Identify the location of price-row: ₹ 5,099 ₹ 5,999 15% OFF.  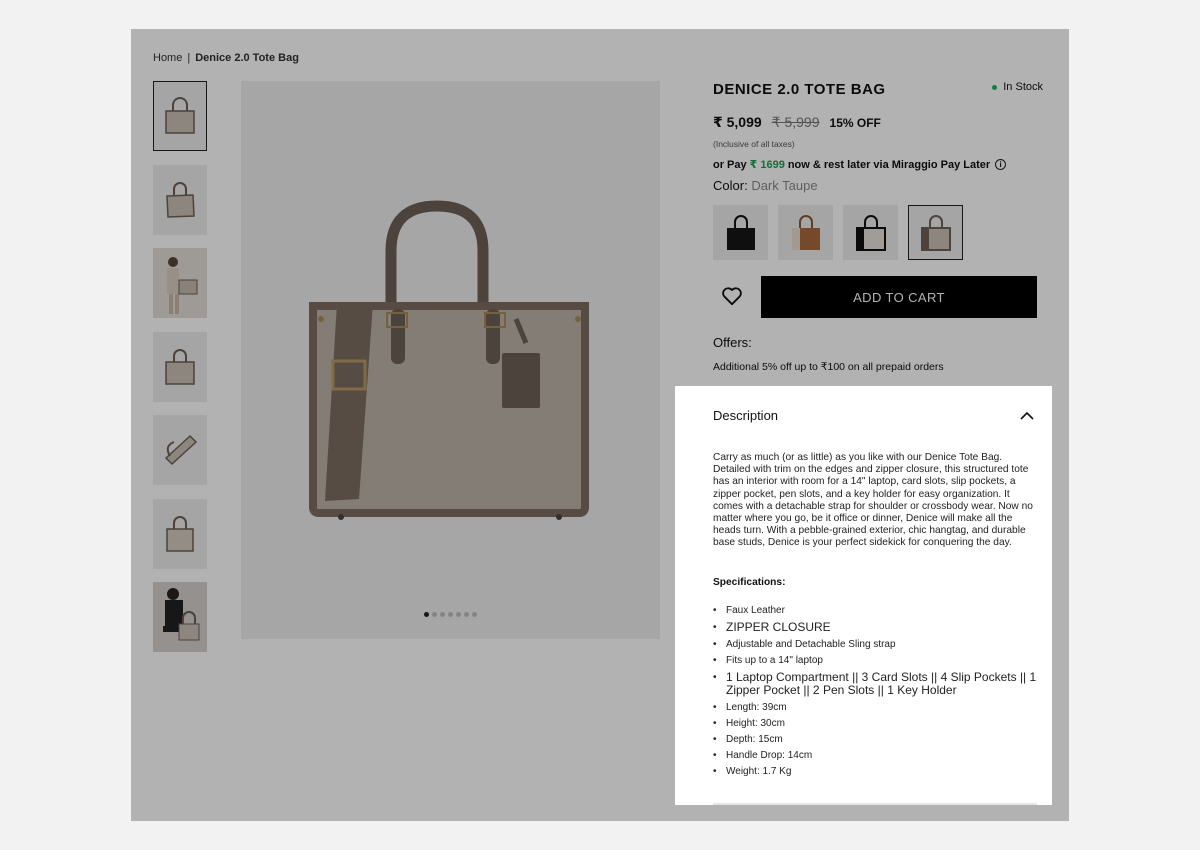
(797, 122).